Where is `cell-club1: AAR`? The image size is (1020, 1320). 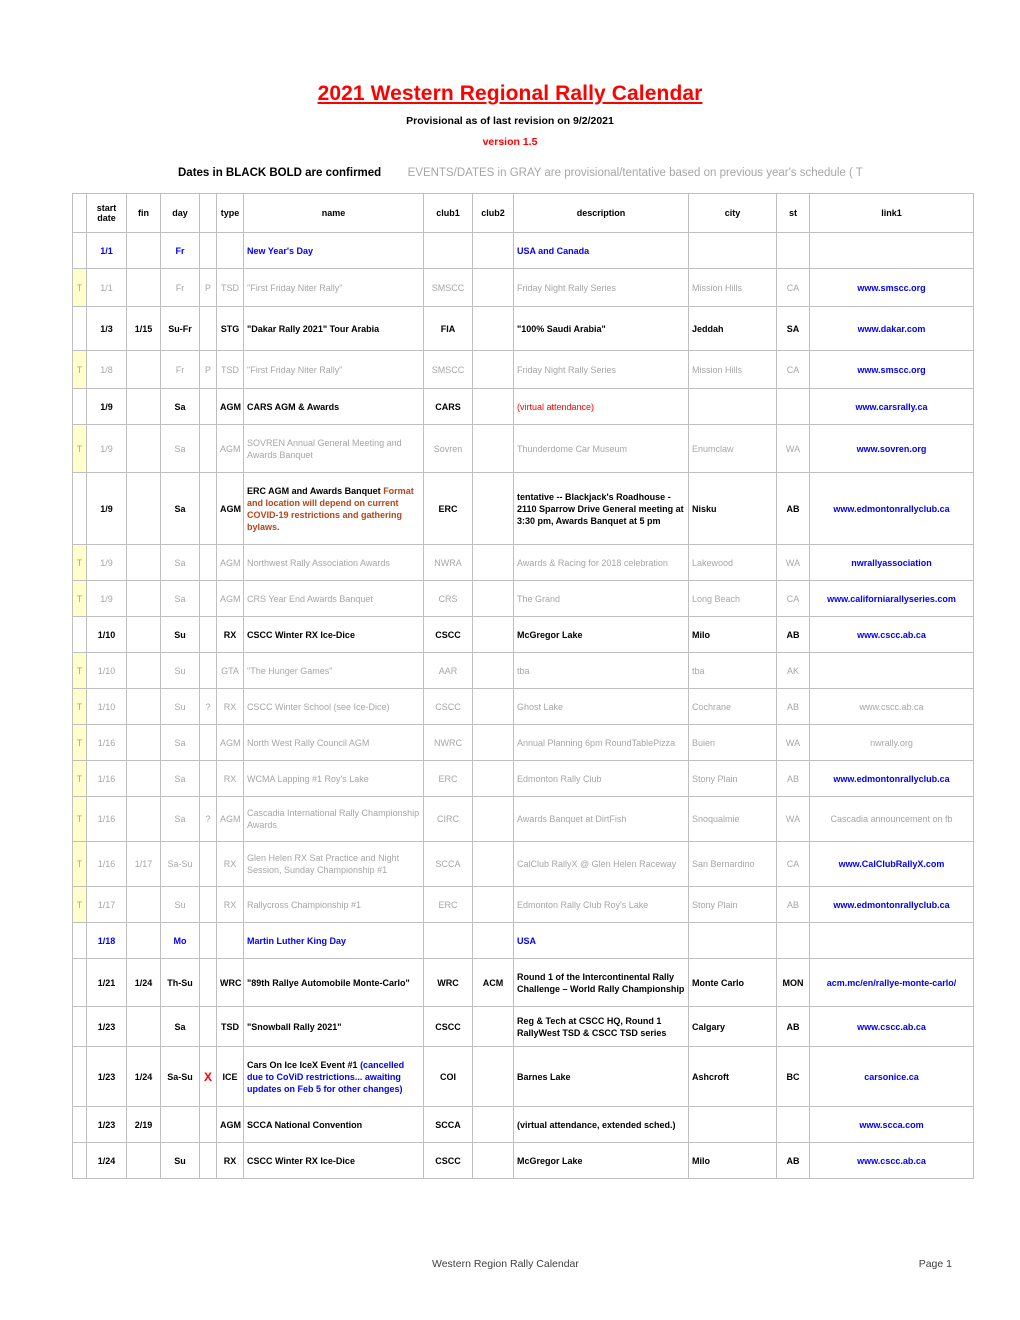 cell-club1: AAR is located at coordinates (448, 670).